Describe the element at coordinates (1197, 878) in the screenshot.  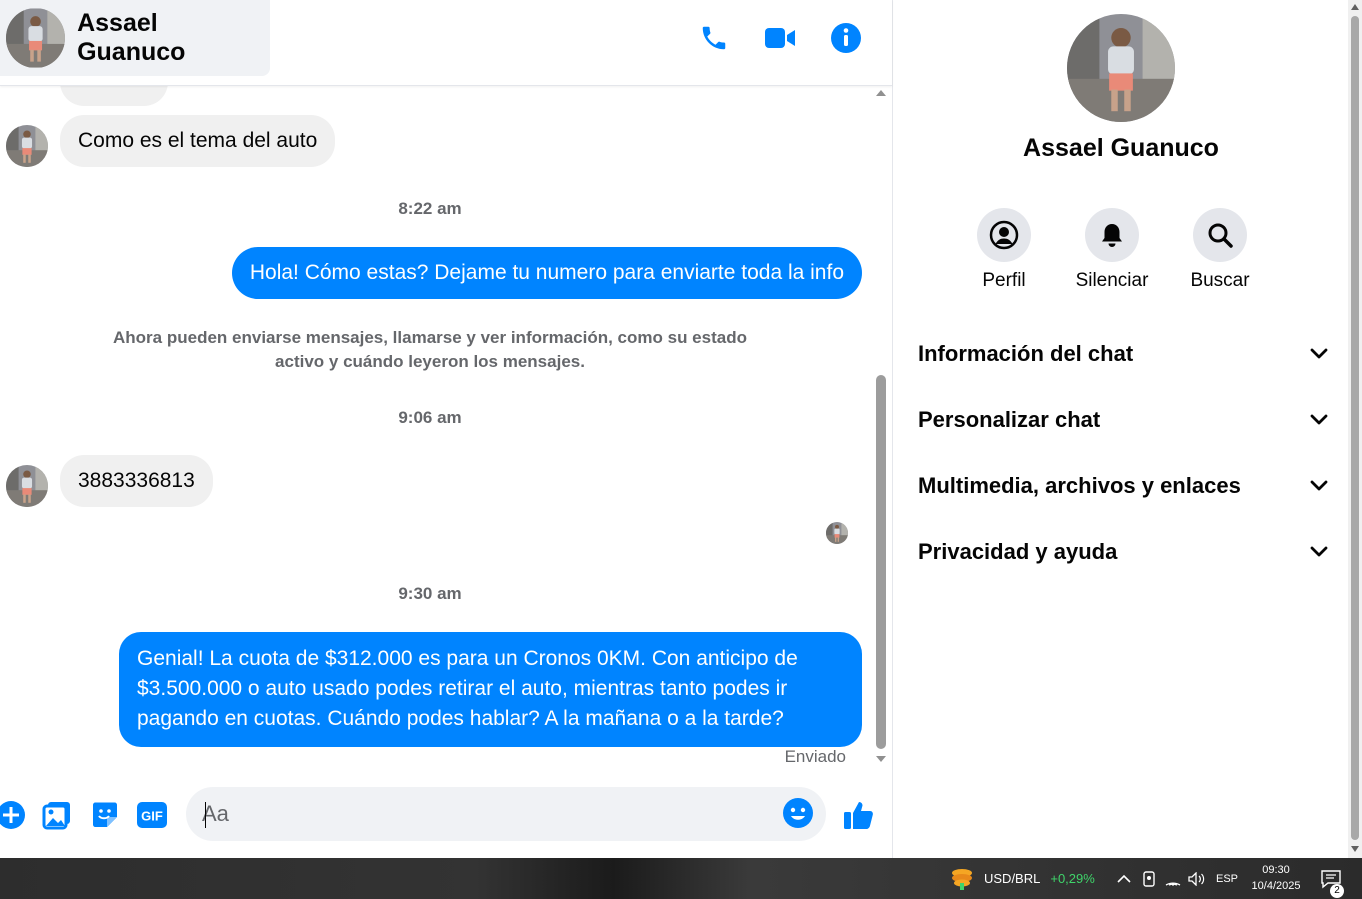
I see `volume-icon` at that location.